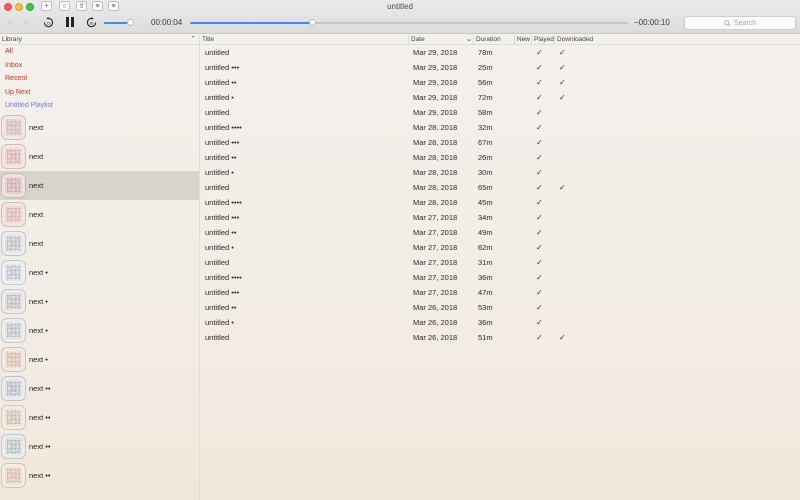 This screenshot has height=500, width=800. Describe the element at coordinates (99, 52) in the screenshot. I see `sidebar-item-all: All` at that location.